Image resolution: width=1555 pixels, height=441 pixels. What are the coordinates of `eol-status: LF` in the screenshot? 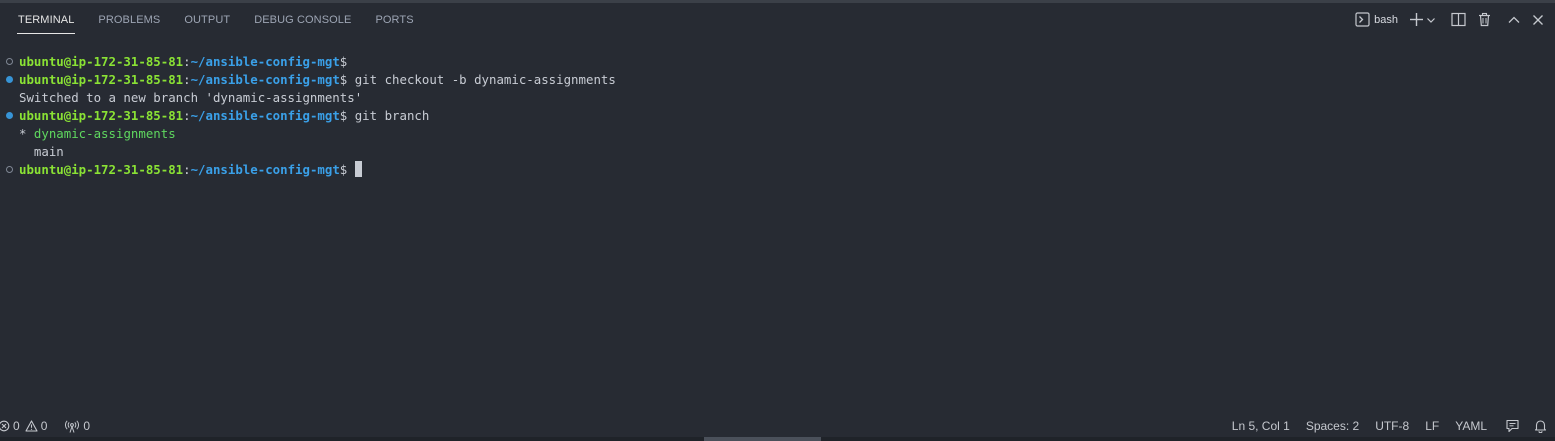 It's located at (1432, 426).